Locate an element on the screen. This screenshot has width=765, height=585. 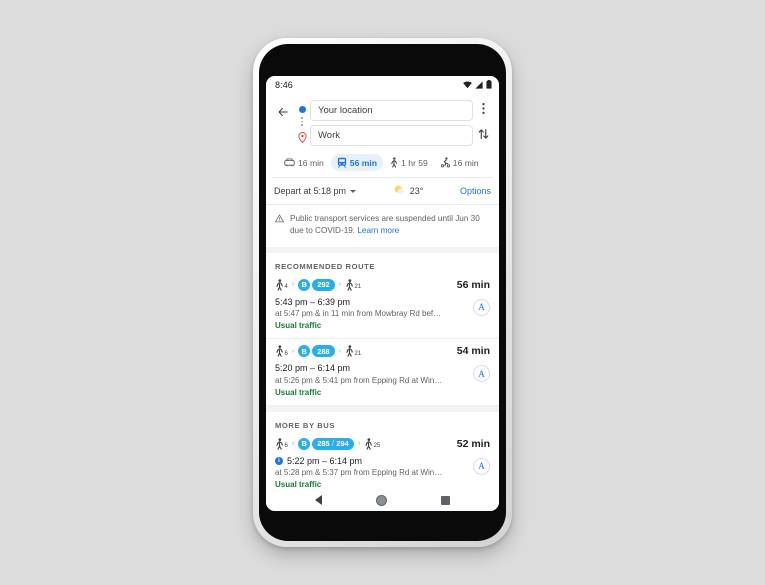
route-legs: 4 › B 292 › 21 is located at coordinates (363, 284).